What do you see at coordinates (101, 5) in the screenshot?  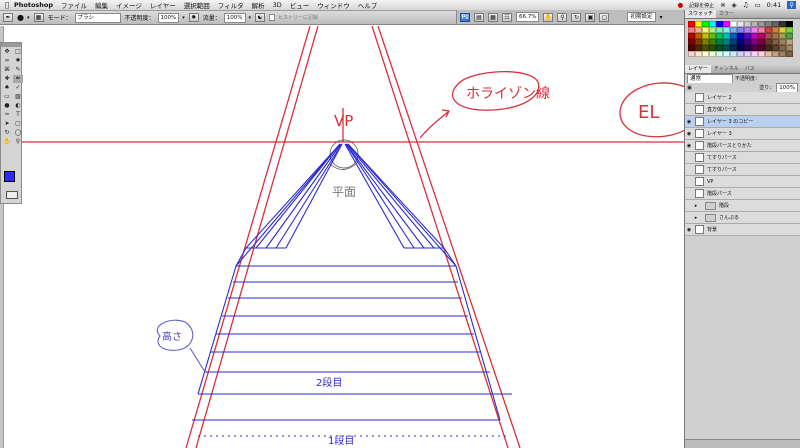 I see `menu-edit: 編集` at bounding box center [101, 5].